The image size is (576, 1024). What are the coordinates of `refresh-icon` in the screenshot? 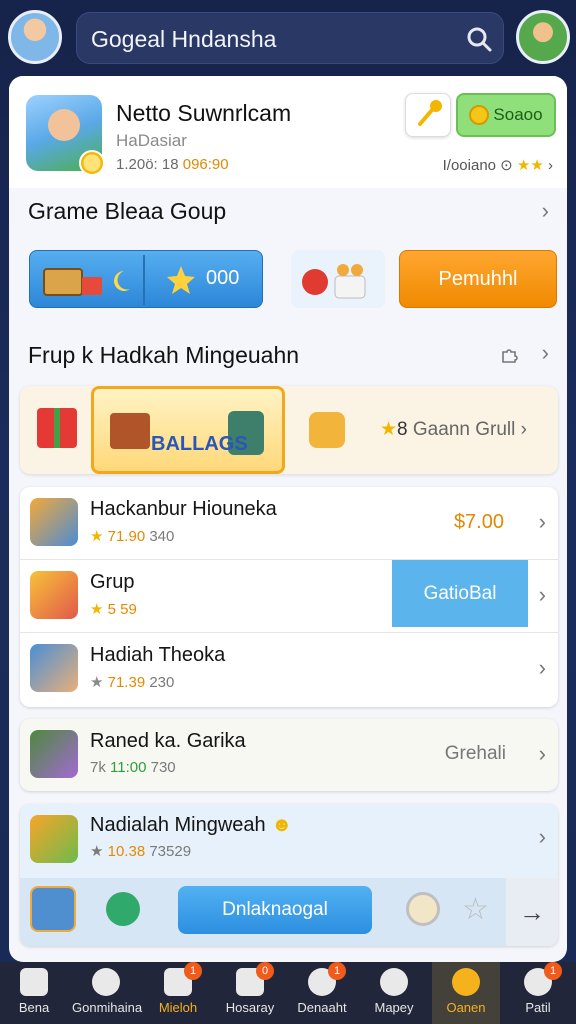 It's located at (423, 909).